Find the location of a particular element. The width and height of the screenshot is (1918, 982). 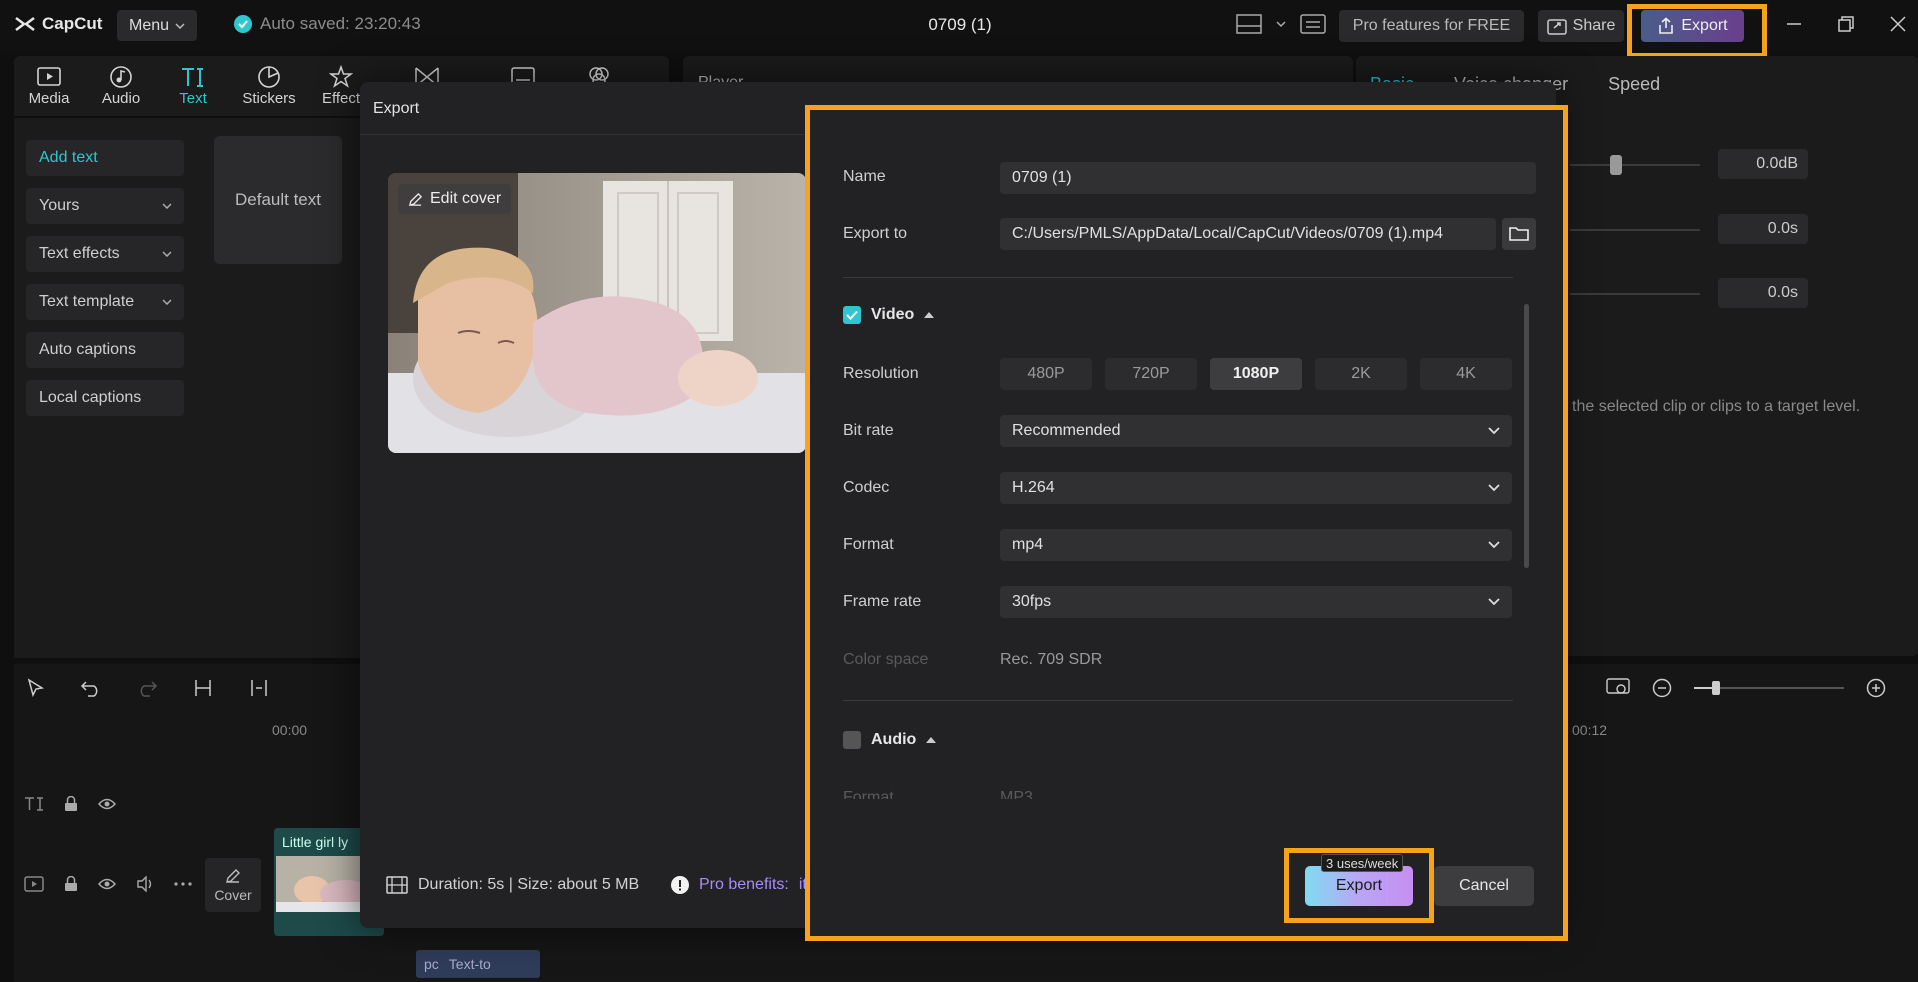

zoom-out-icon is located at coordinates (1662, 688).